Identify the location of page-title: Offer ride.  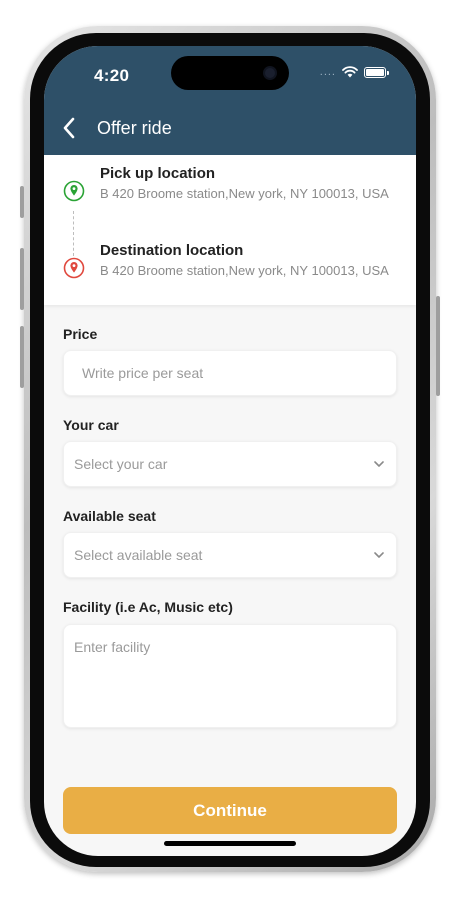
(134, 128).